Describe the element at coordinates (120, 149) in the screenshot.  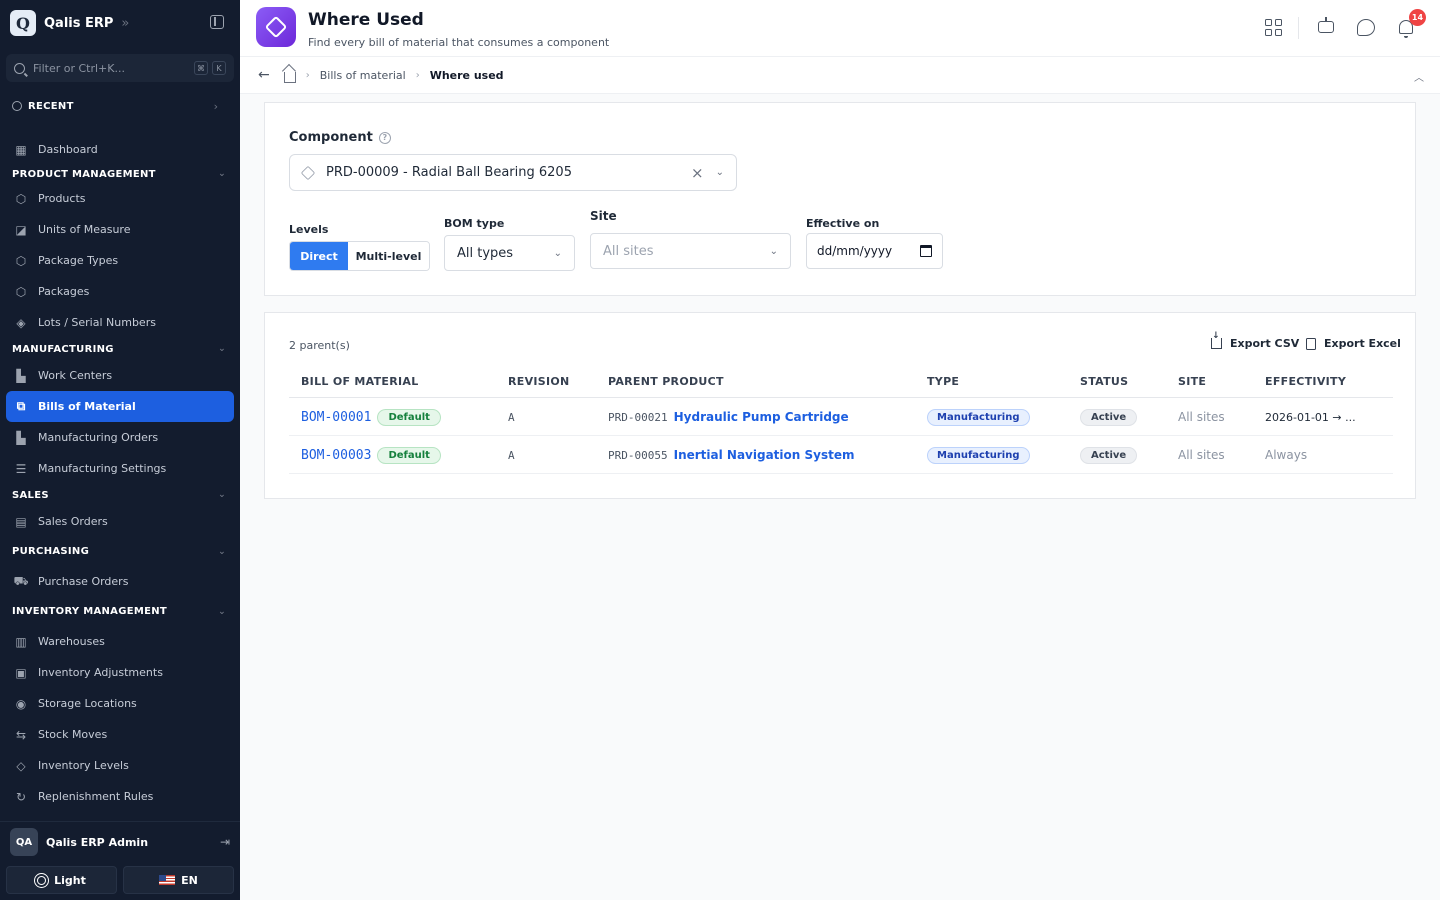
I see `sidebar-item-dashboard: ▦ Dashboard` at that location.